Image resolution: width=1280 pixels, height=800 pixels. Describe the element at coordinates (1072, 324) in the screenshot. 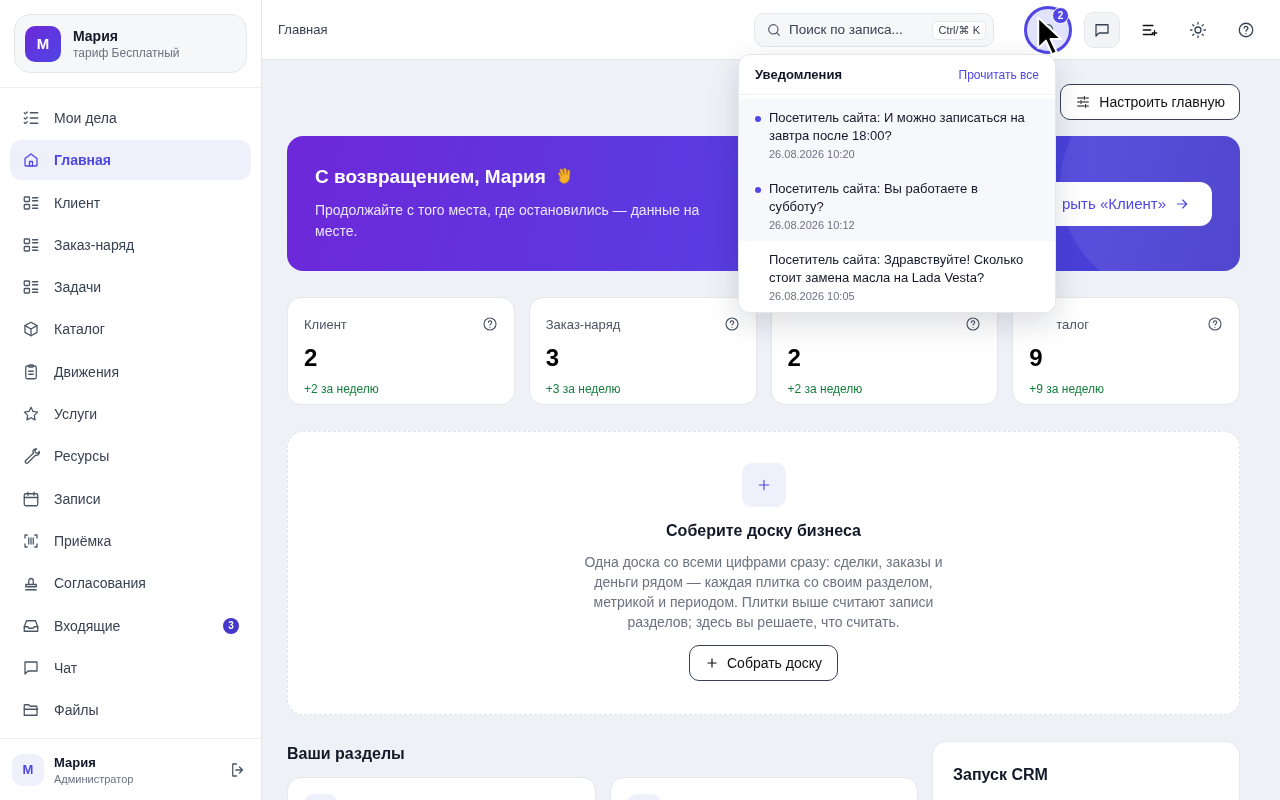

I see `stat-label: талог` at that location.